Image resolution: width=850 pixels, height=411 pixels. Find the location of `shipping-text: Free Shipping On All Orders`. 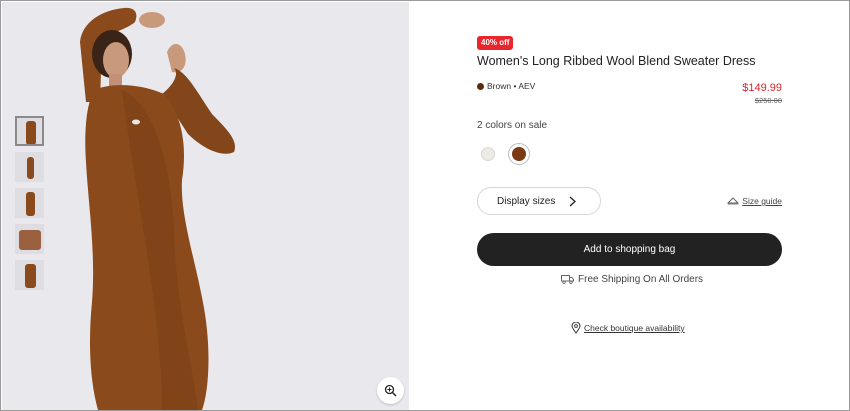

shipping-text: Free Shipping On All Orders is located at coordinates (641, 279).